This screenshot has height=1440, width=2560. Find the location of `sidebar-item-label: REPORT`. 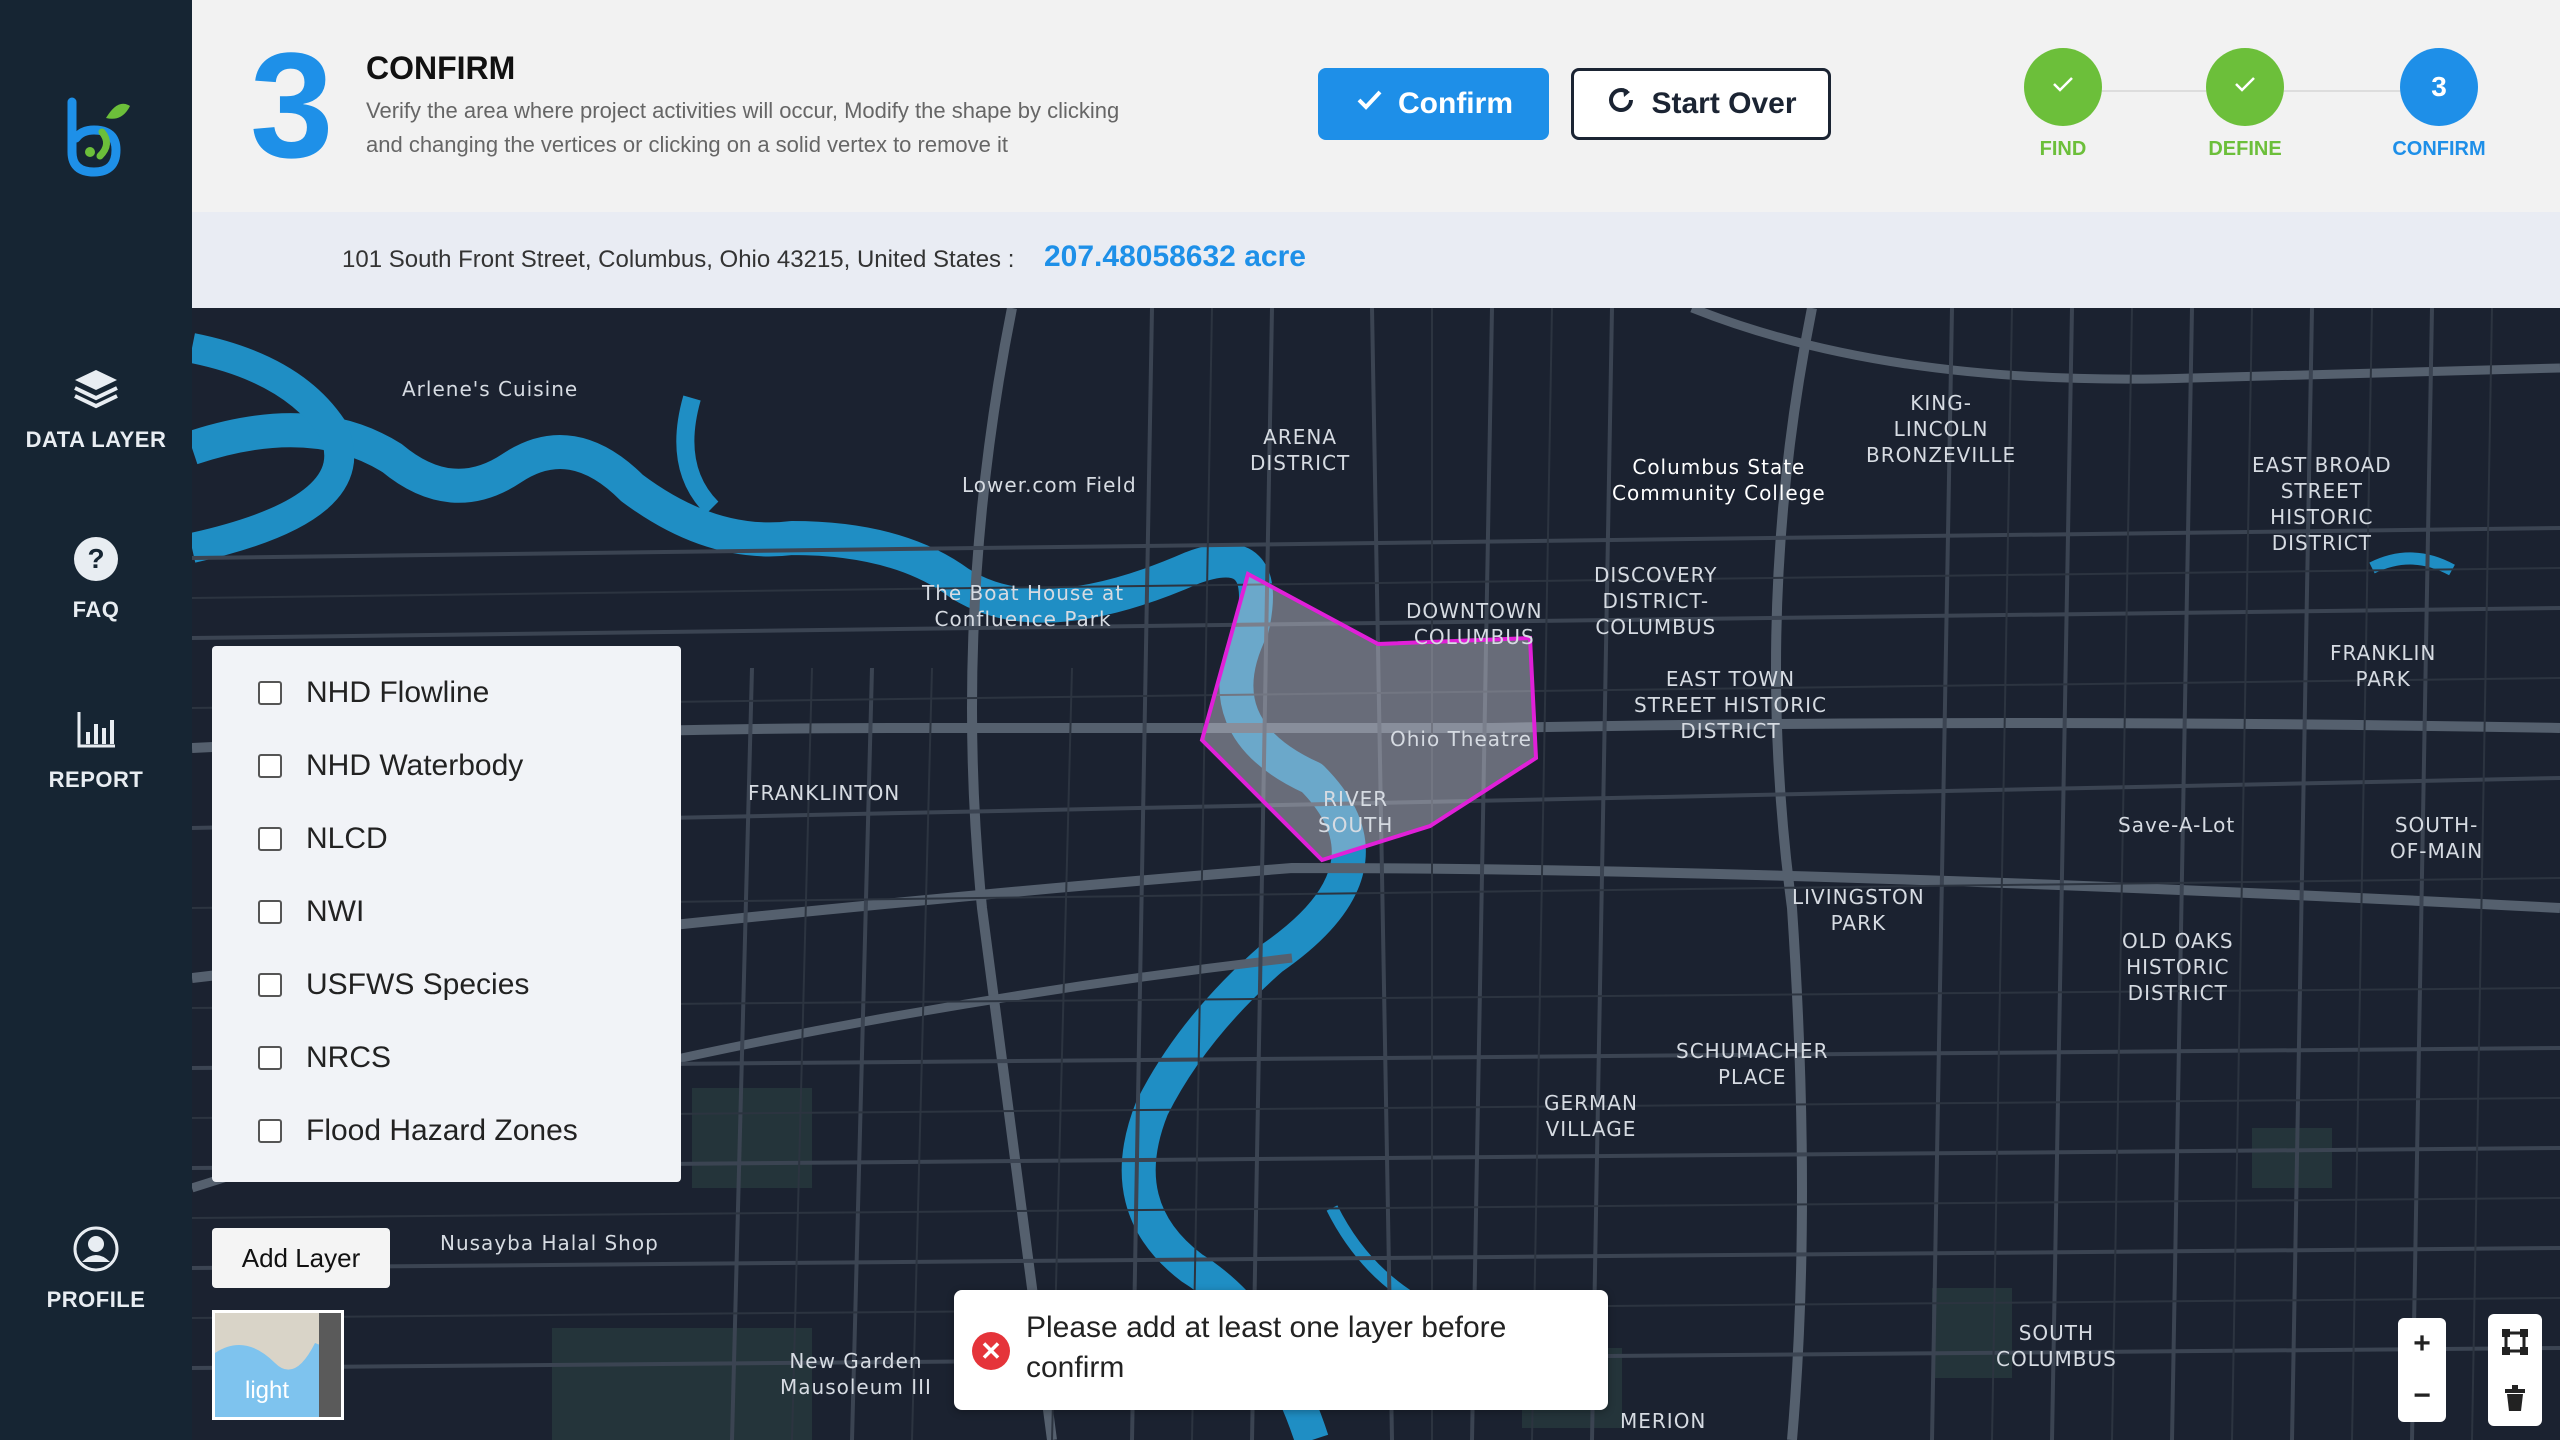

sidebar-item-label: REPORT is located at coordinates (96, 779).